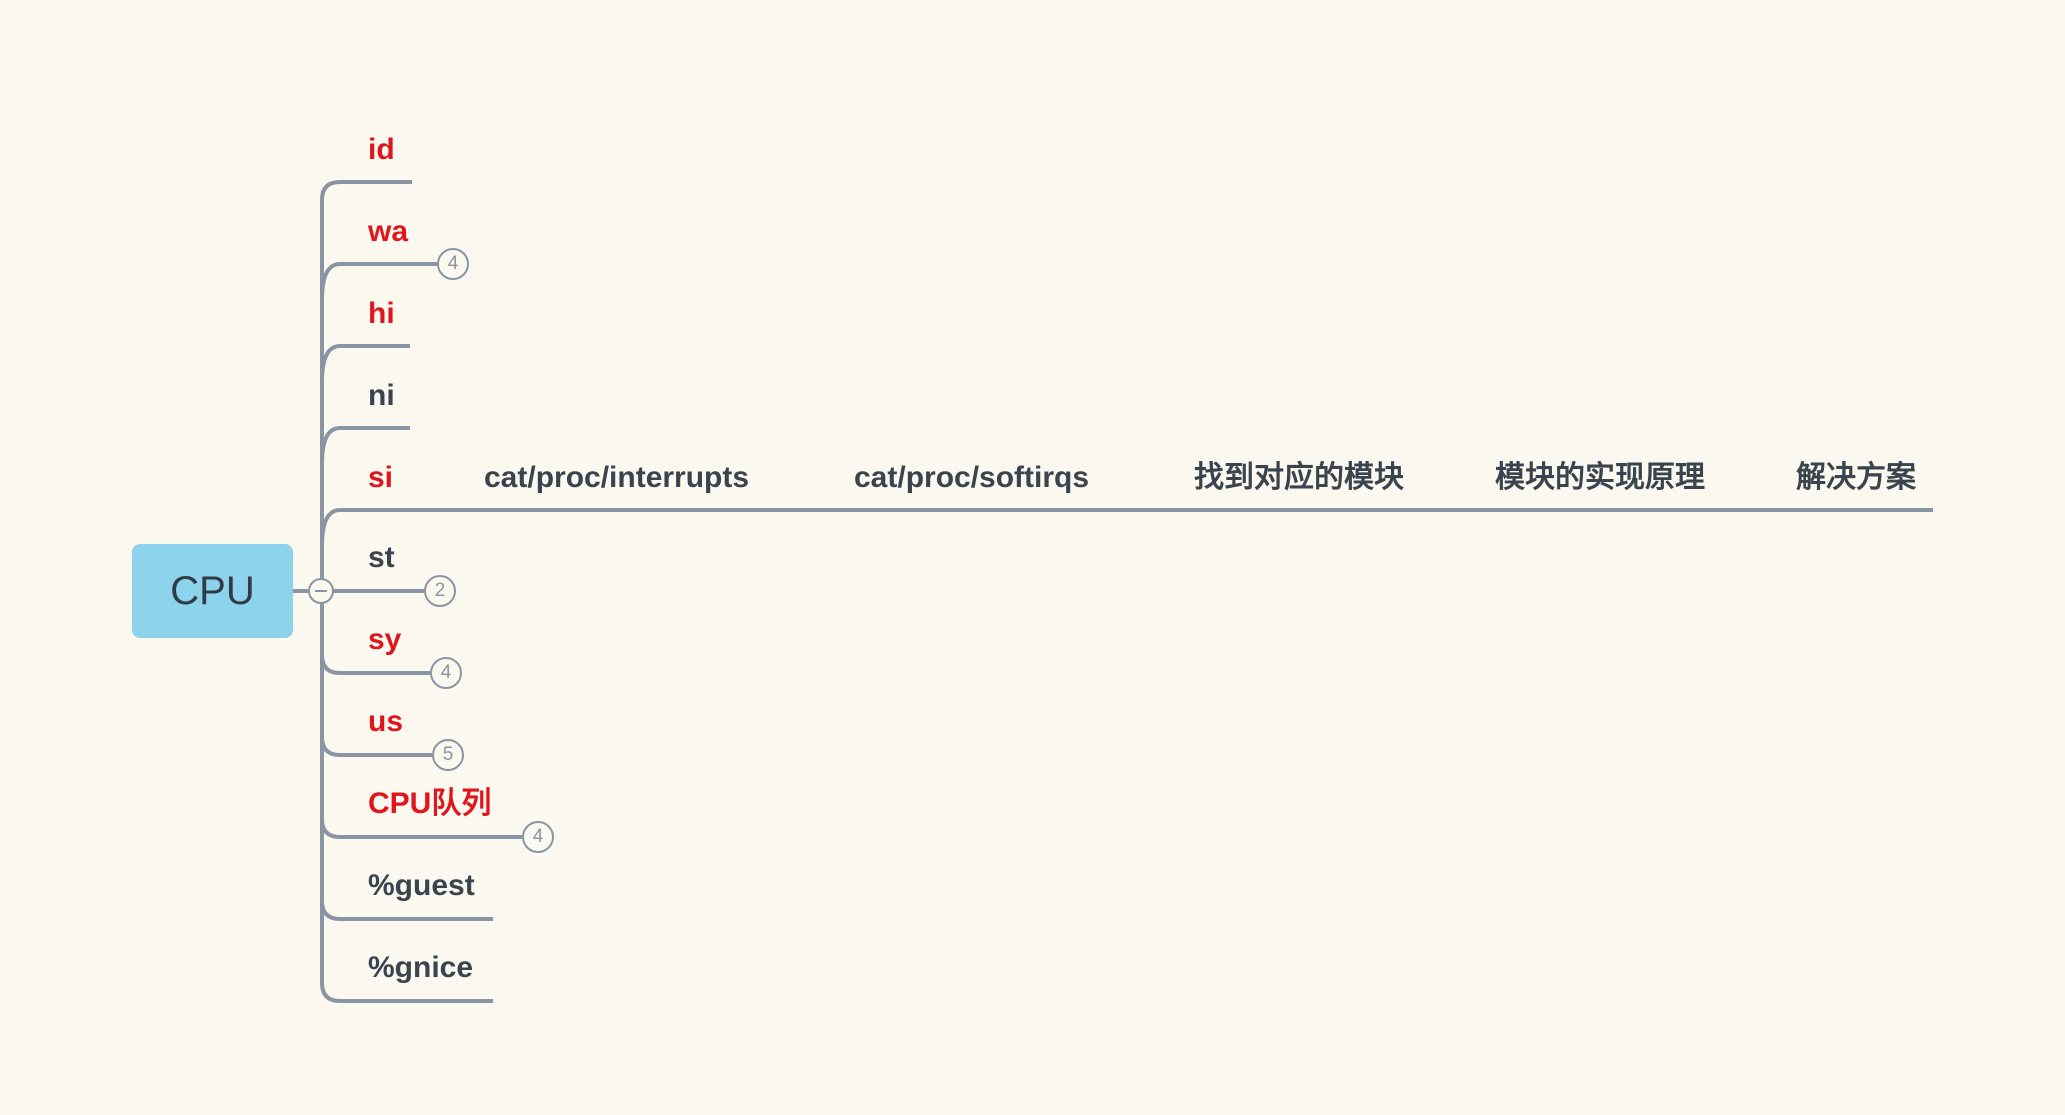  I want to click on topic-ni: ni, so click(381, 396).